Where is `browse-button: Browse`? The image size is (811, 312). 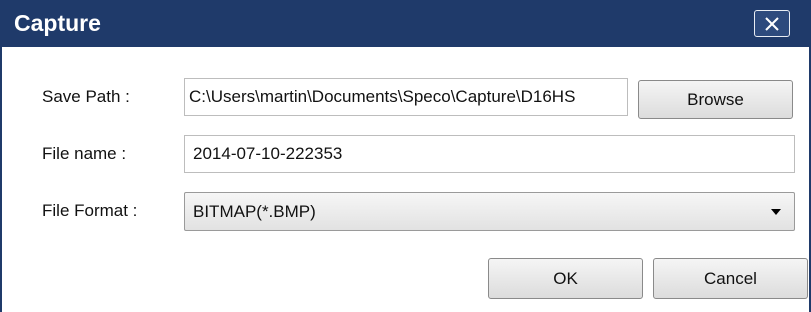
browse-button: Browse is located at coordinates (715, 99).